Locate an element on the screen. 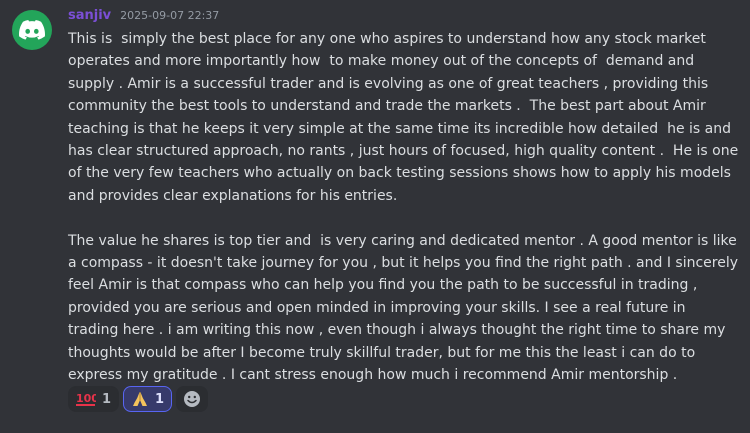 This screenshot has width=750, height=433. folded-hands-icon is located at coordinates (140, 399).